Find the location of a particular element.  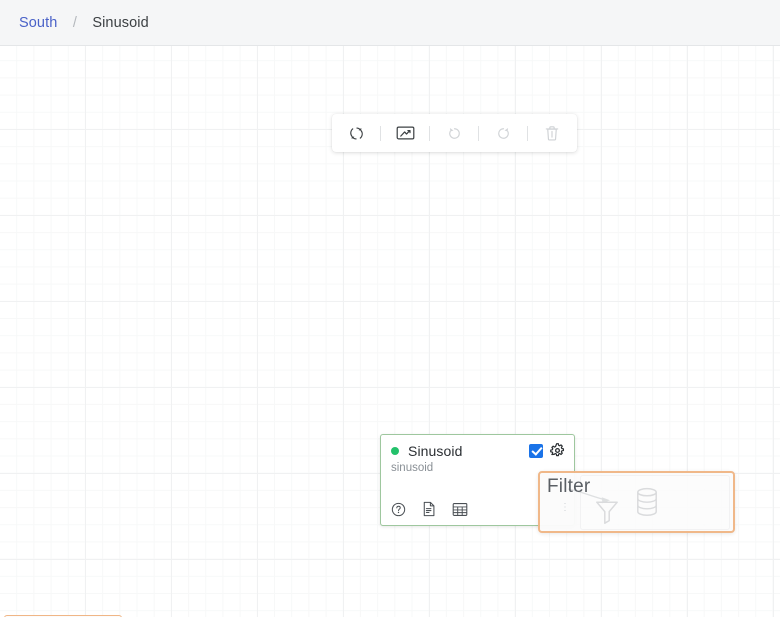

drag-ghost-dots: ⋮ is located at coordinates (565, 507).